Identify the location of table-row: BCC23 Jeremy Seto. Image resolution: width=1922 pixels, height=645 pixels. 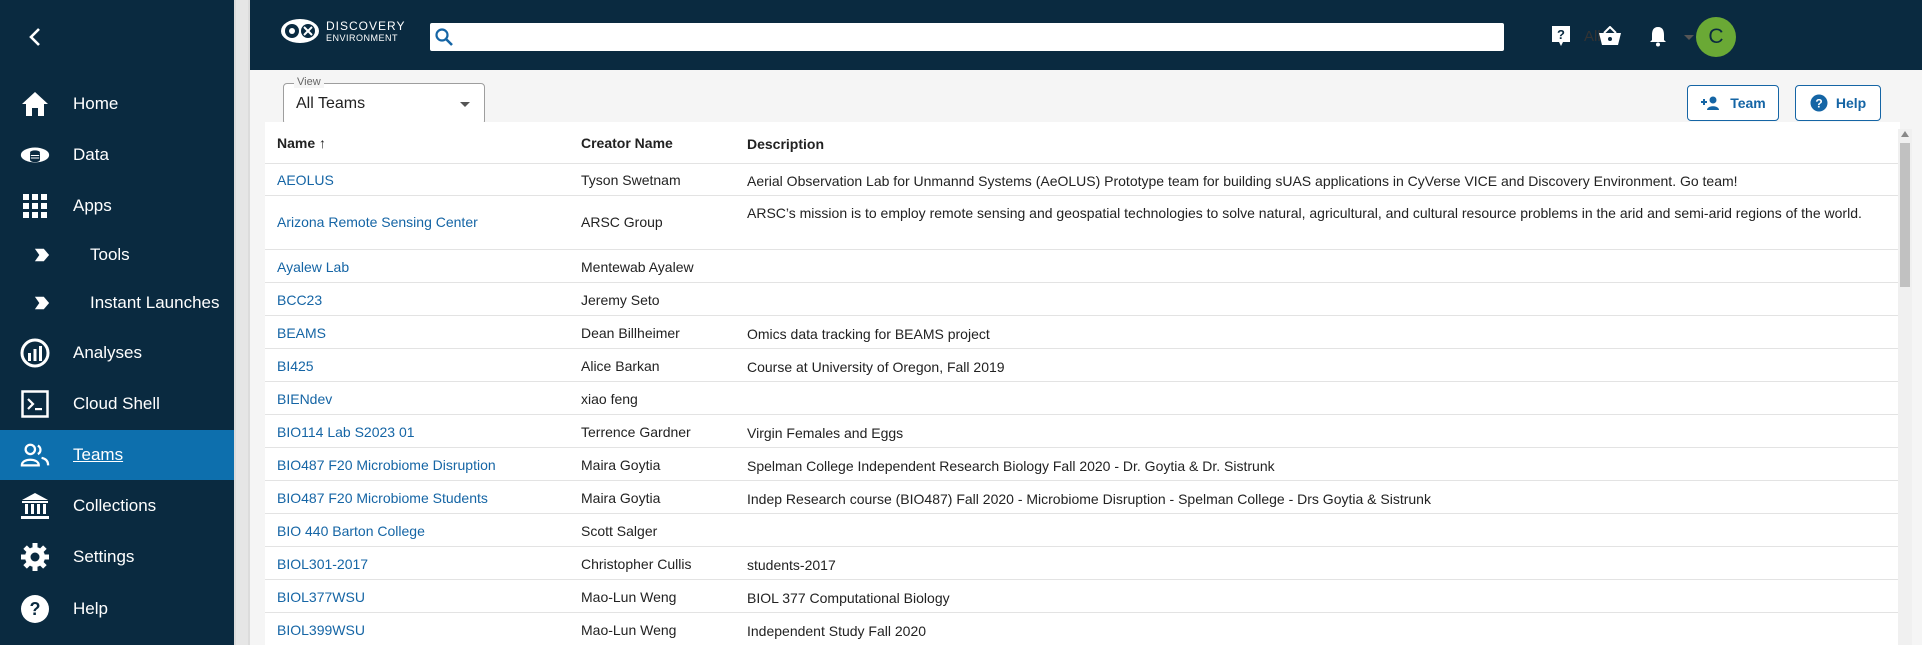
(1082, 299).